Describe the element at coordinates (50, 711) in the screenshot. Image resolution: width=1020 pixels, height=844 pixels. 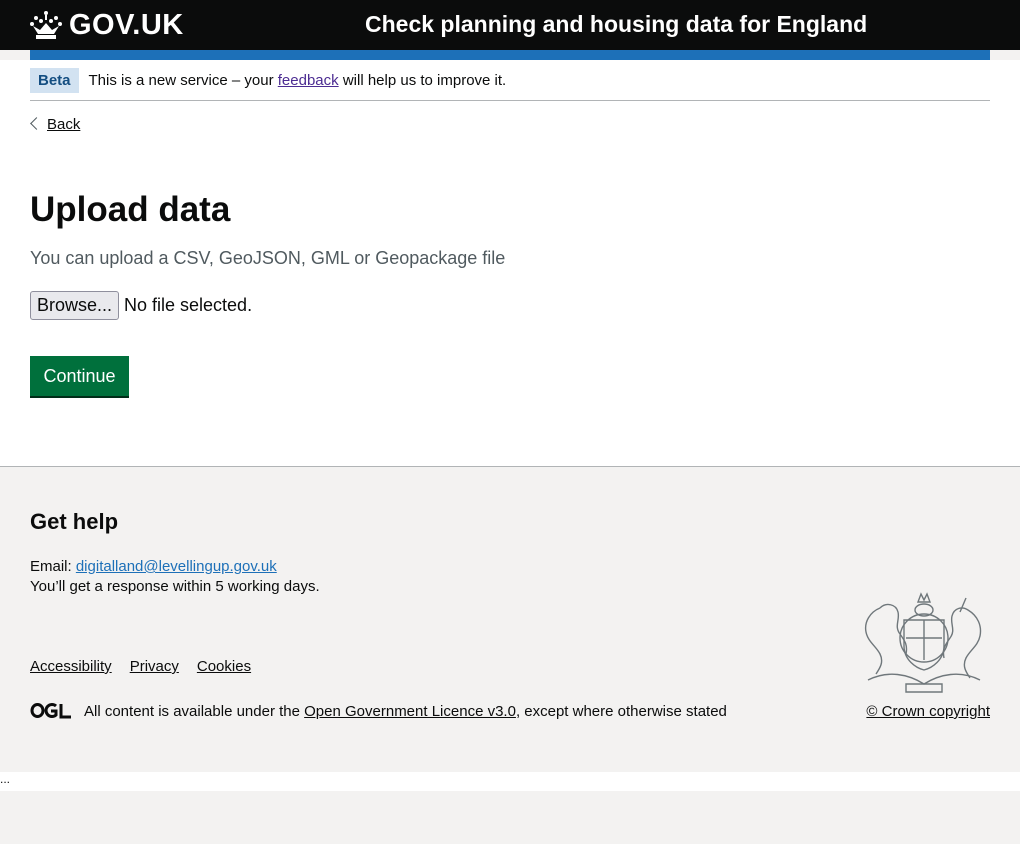
I see `ogl-logo-icon` at that location.